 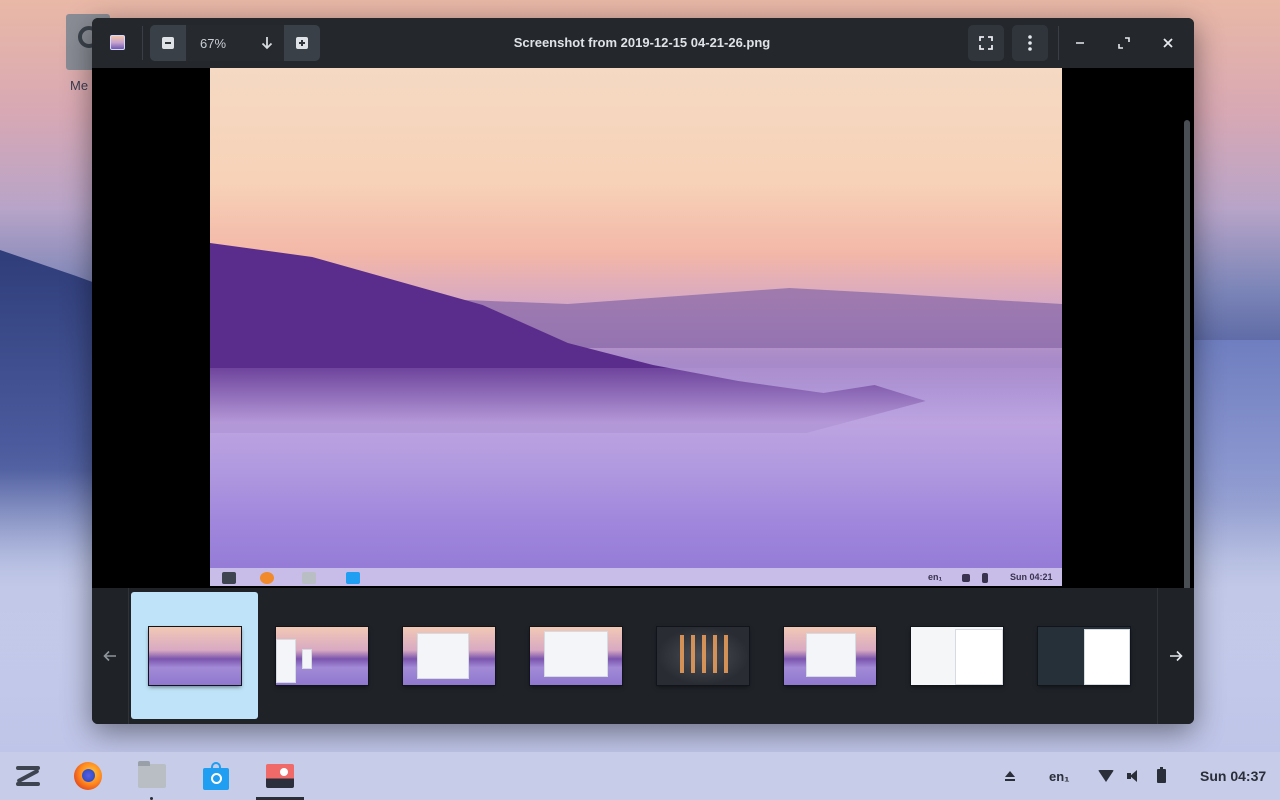 I want to click on battery-button, so click(x=1161, y=776).